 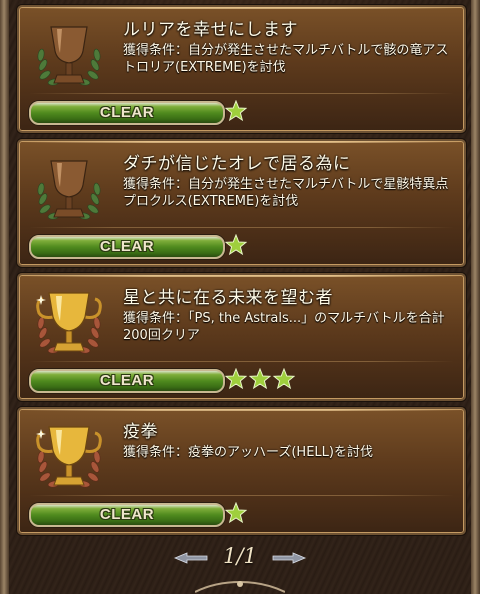 I want to click on prev-page-arrow-icon, so click(x=191, y=558).